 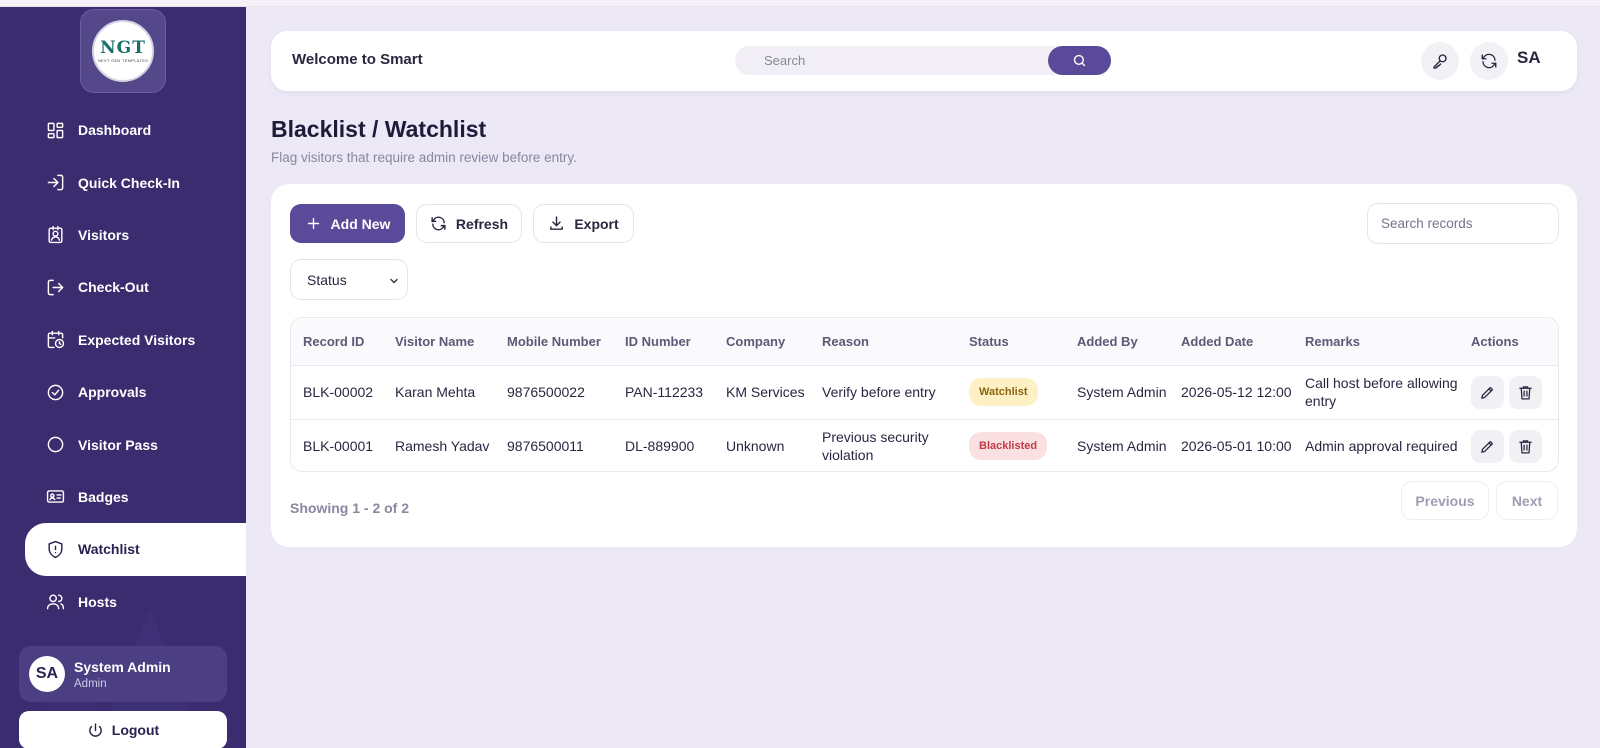 I want to click on sidebar-item-label: Expected Visitors, so click(x=137, y=339).